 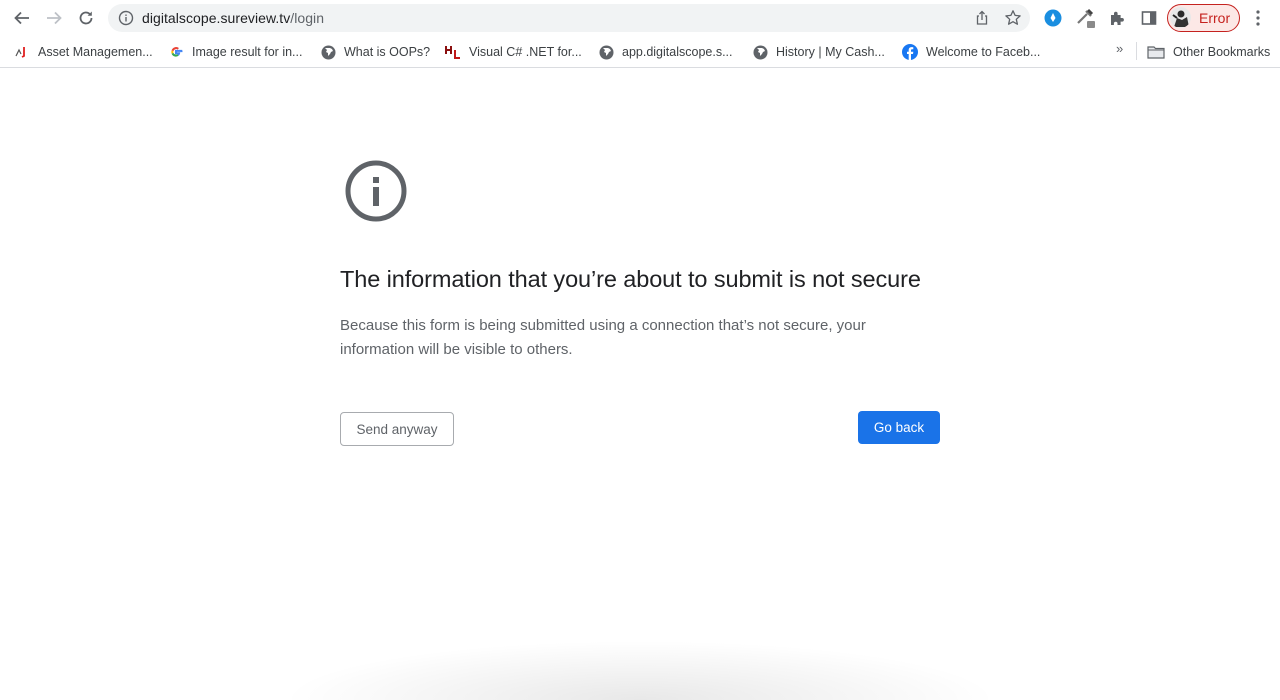 I want to click on avatar, so click(x=1180, y=17).